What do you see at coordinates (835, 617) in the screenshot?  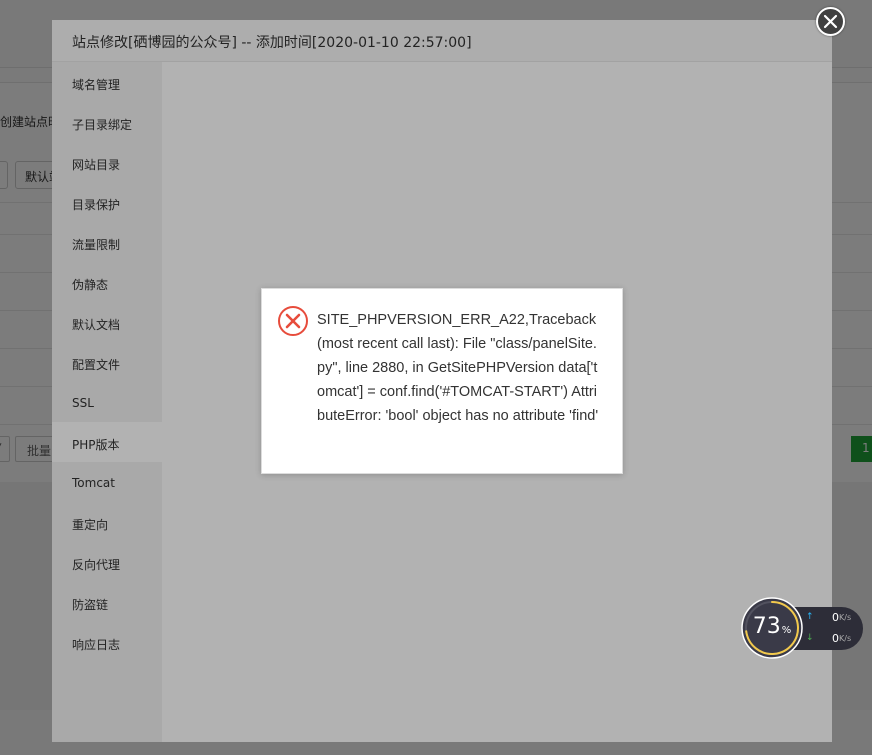 I see `upload-speed-value: 0` at bounding box center [835, 617].